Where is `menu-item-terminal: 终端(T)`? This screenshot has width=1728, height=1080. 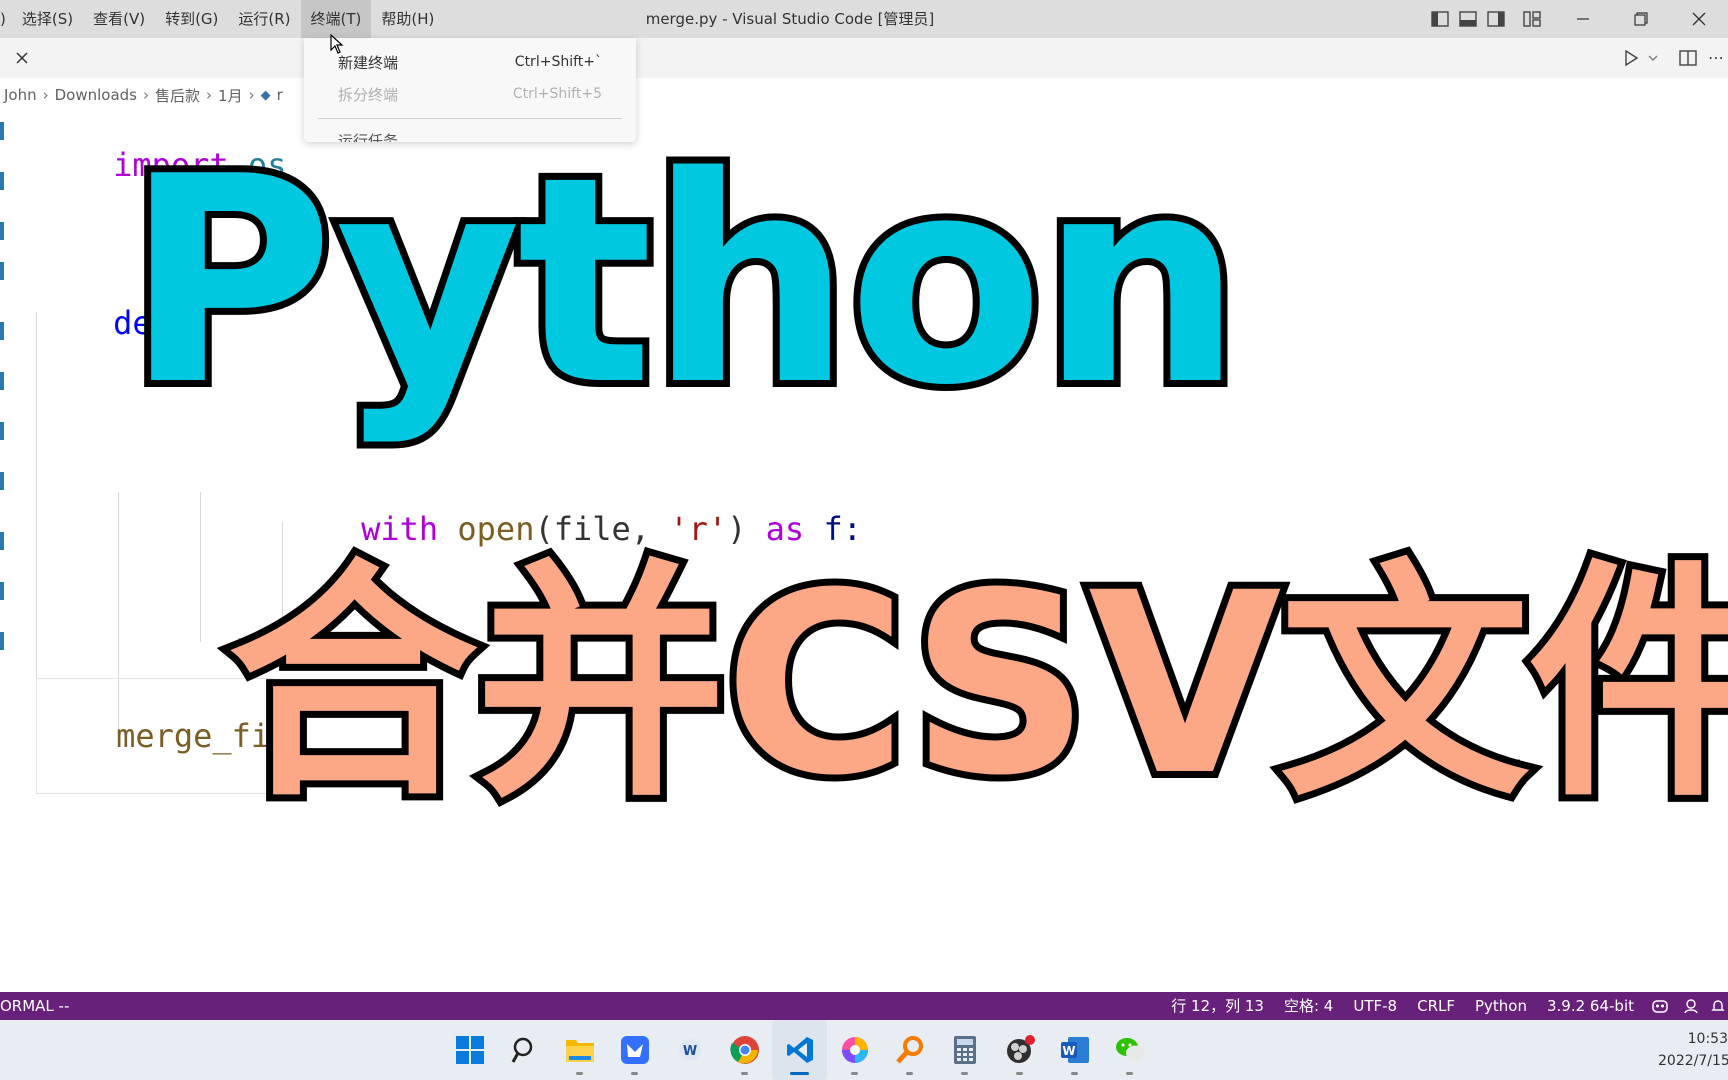
menu-item-terminal: 终端(T) is located at coordinates (336, 19).